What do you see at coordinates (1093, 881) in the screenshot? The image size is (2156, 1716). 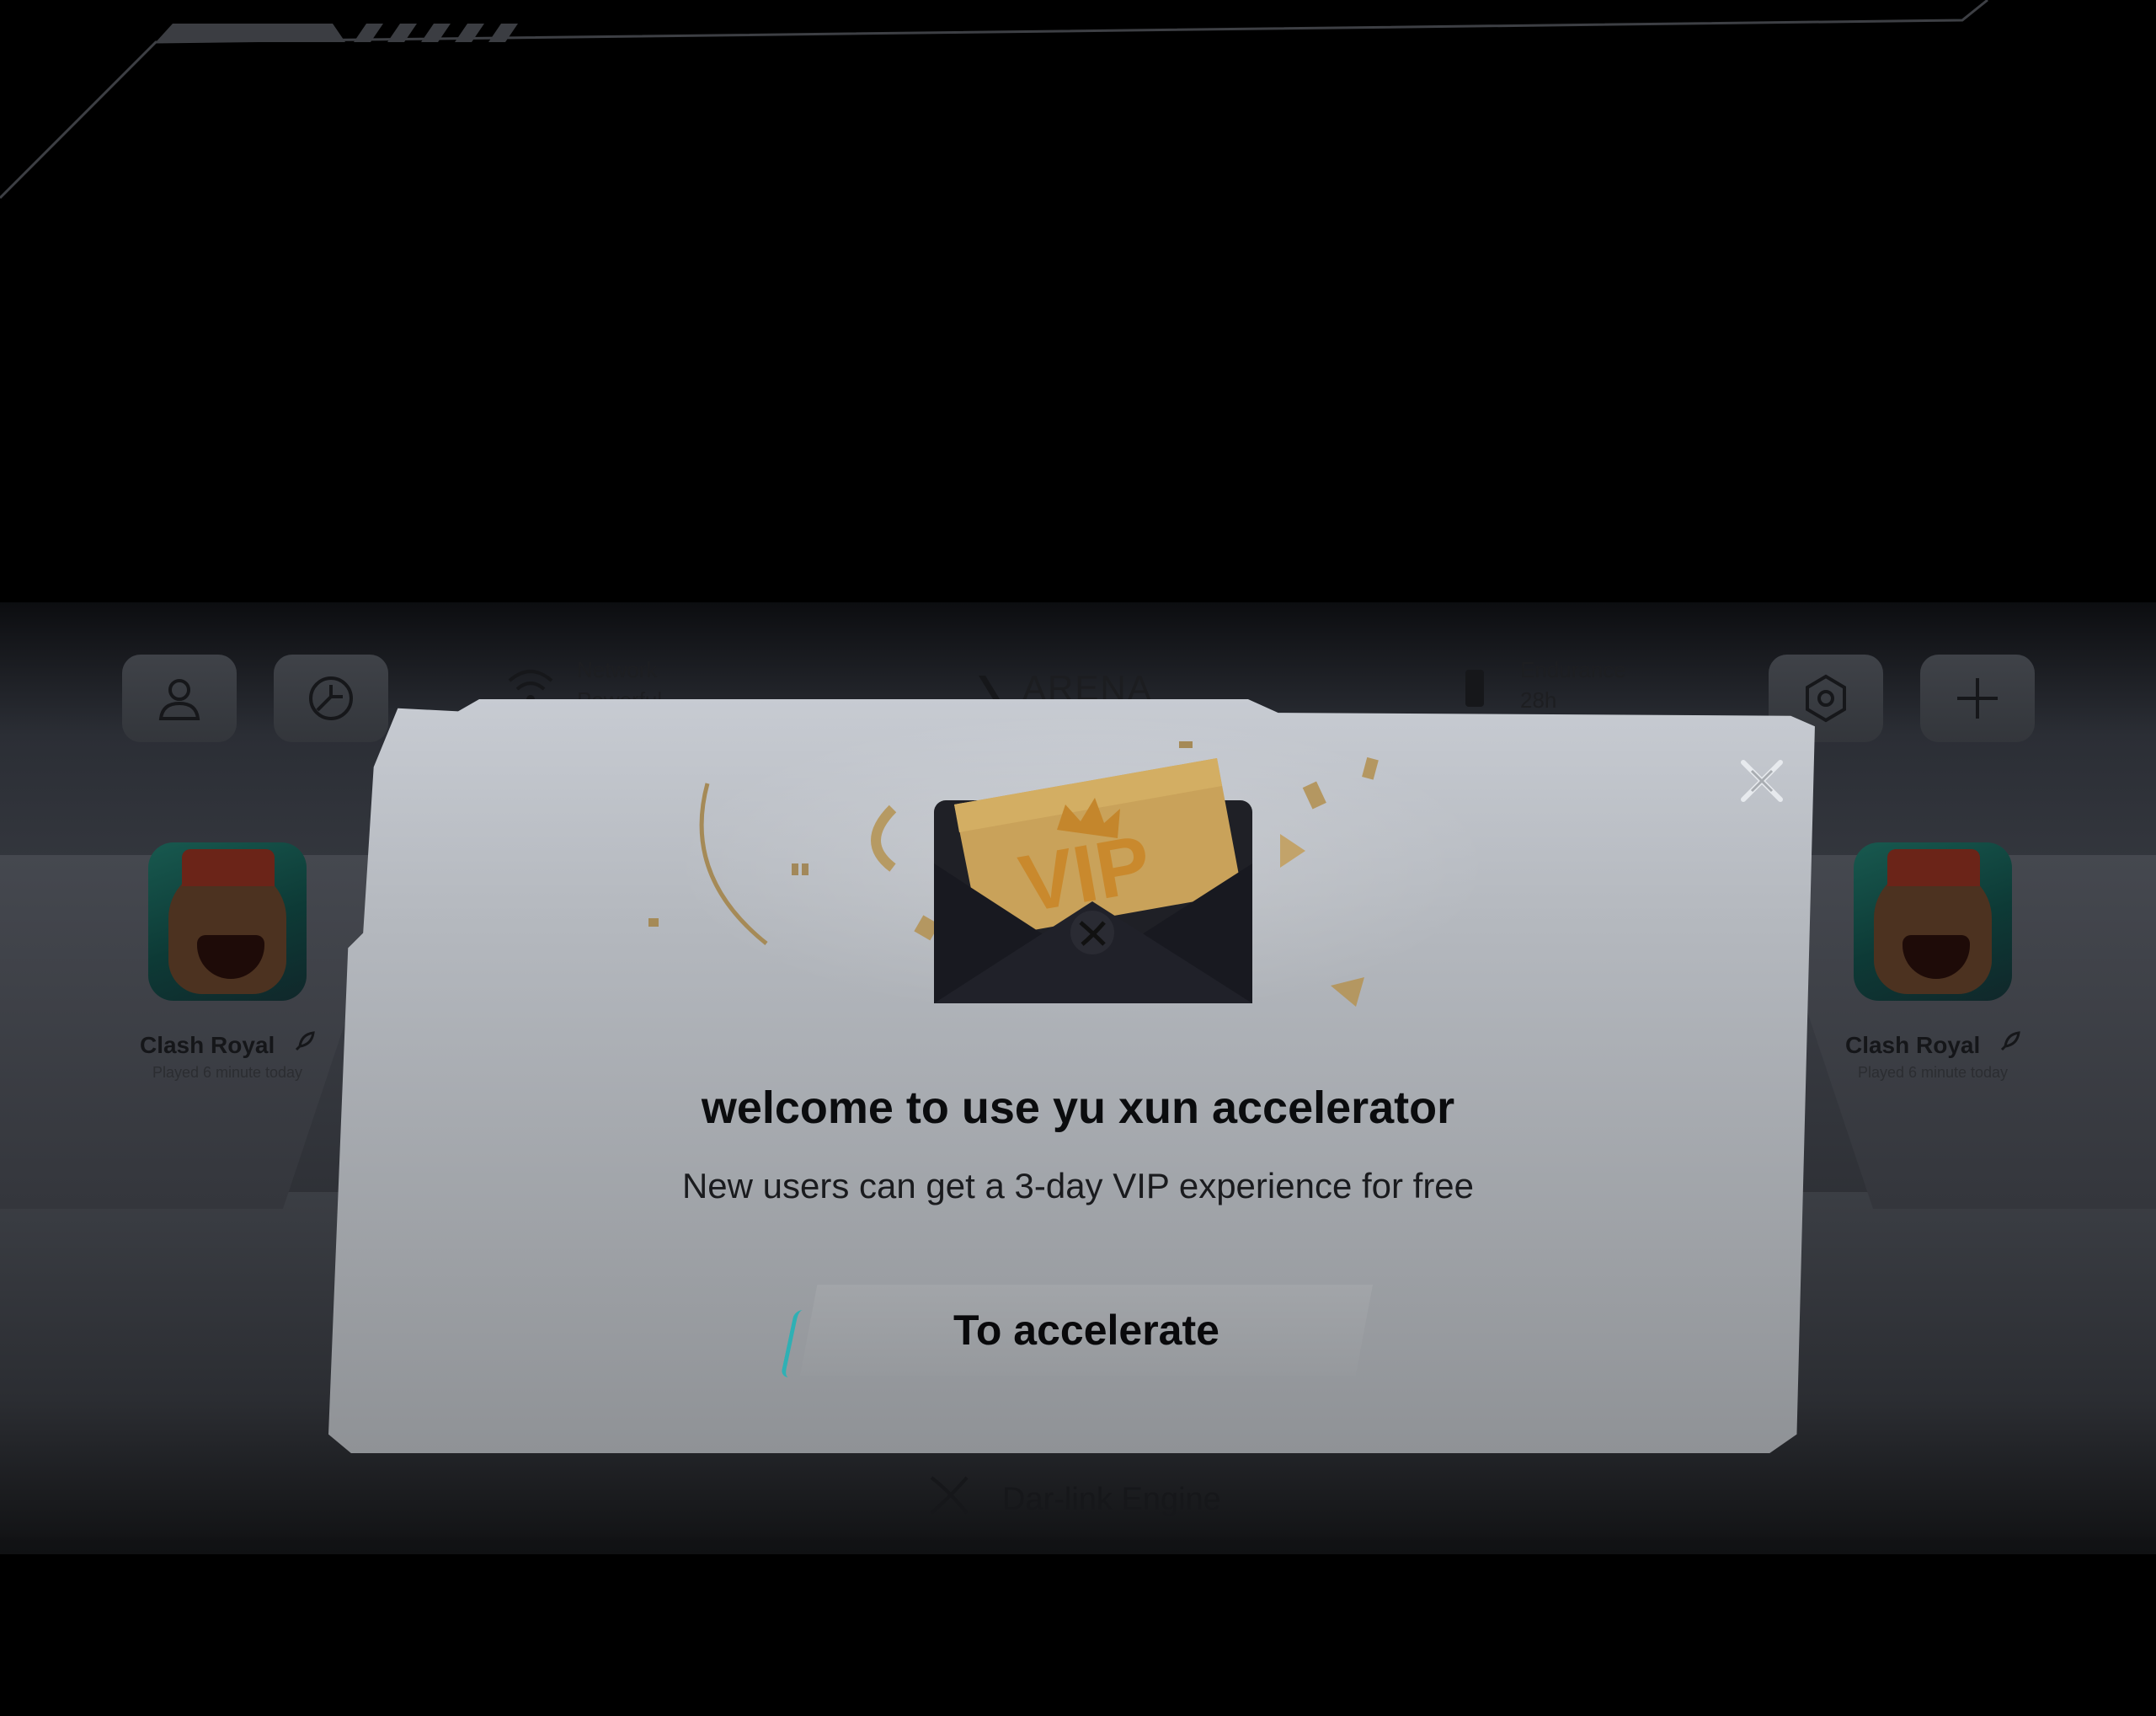 I see `vip-envelope-illustration: VIP` at bounding box center [1093, 881].